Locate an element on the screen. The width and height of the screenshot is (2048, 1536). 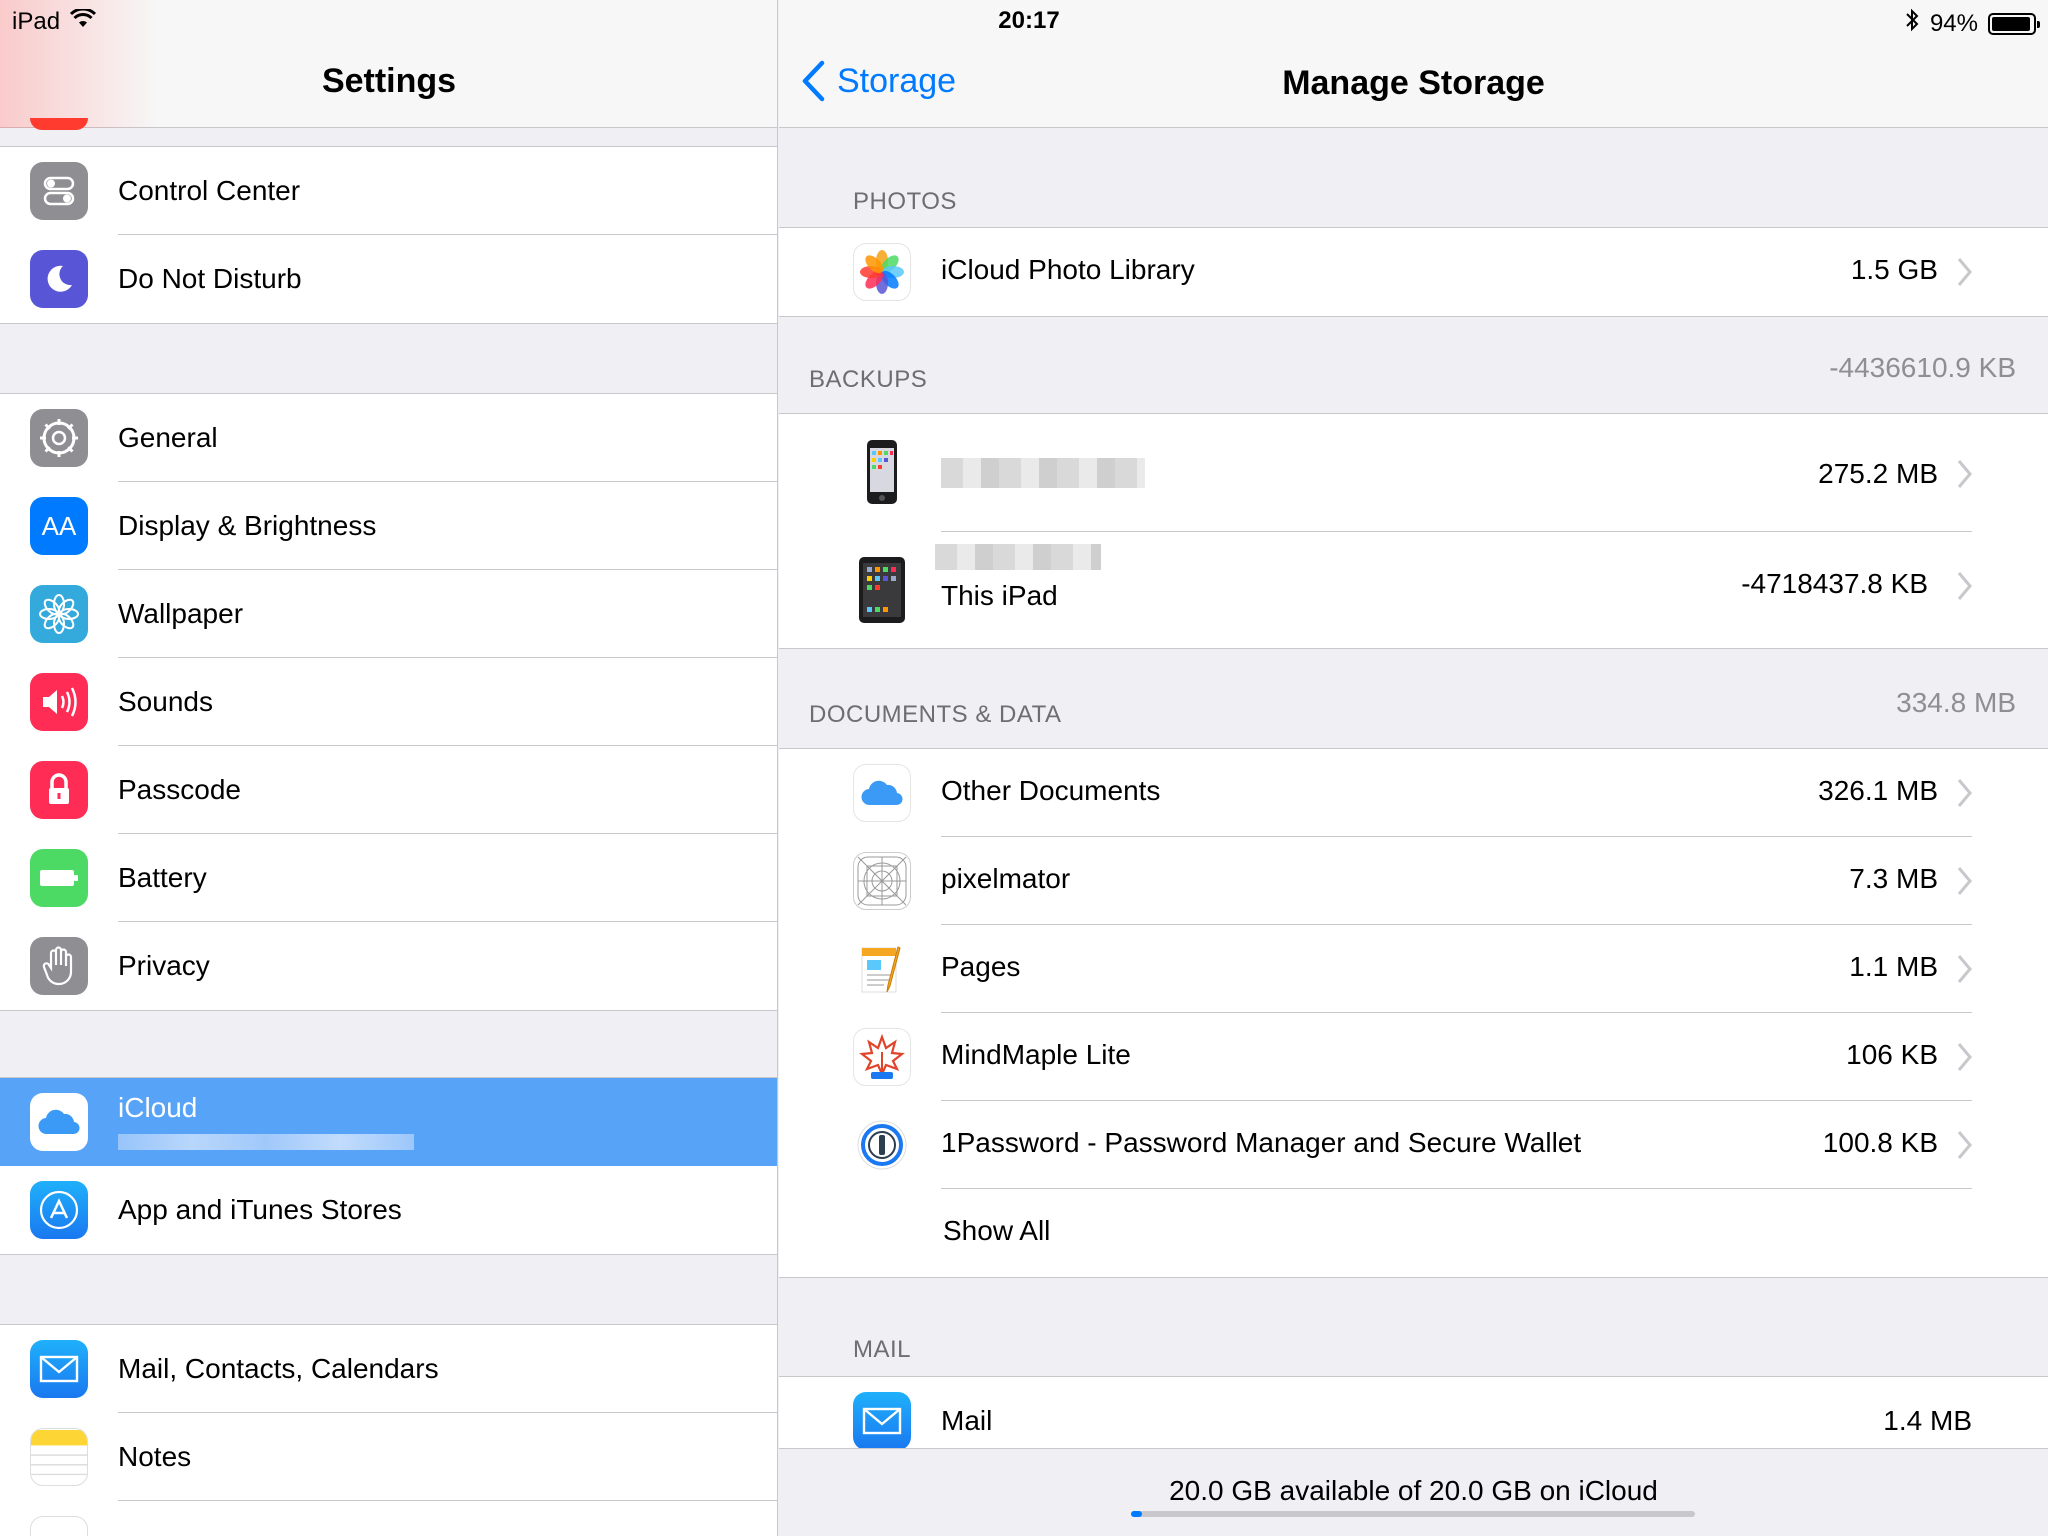
item-size: 1.4 MB is located at coordinates (1927, 1420).